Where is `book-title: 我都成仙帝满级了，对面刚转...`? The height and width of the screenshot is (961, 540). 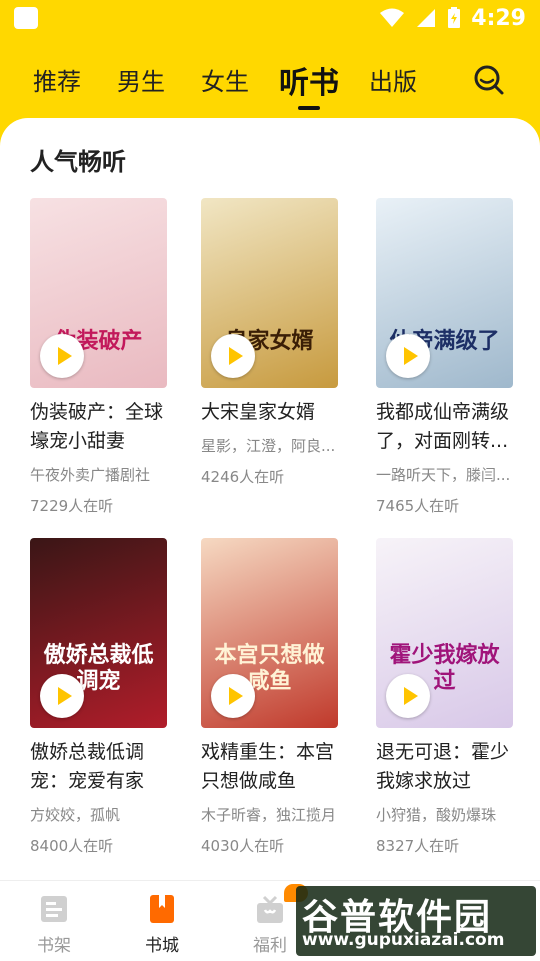
book-title: 我都成仙帝满级了，对面刚转... is located at coordinates (443, 426).